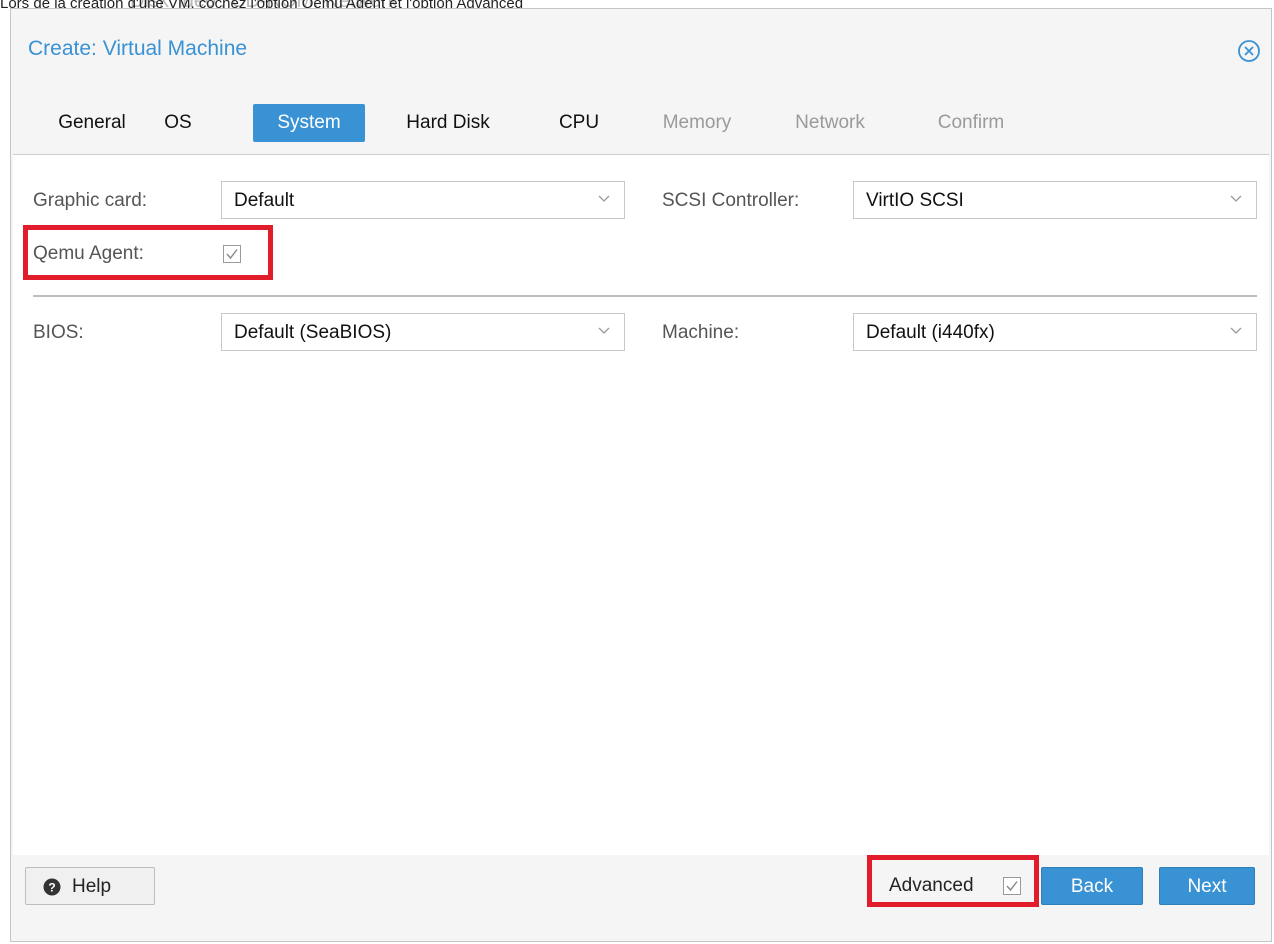 The width and height of the screenshot is (1274, 944). Describe the element at coordinates (90, 200) in the screenshot. I see `graphic-card-label: Graphic card:` at that location.